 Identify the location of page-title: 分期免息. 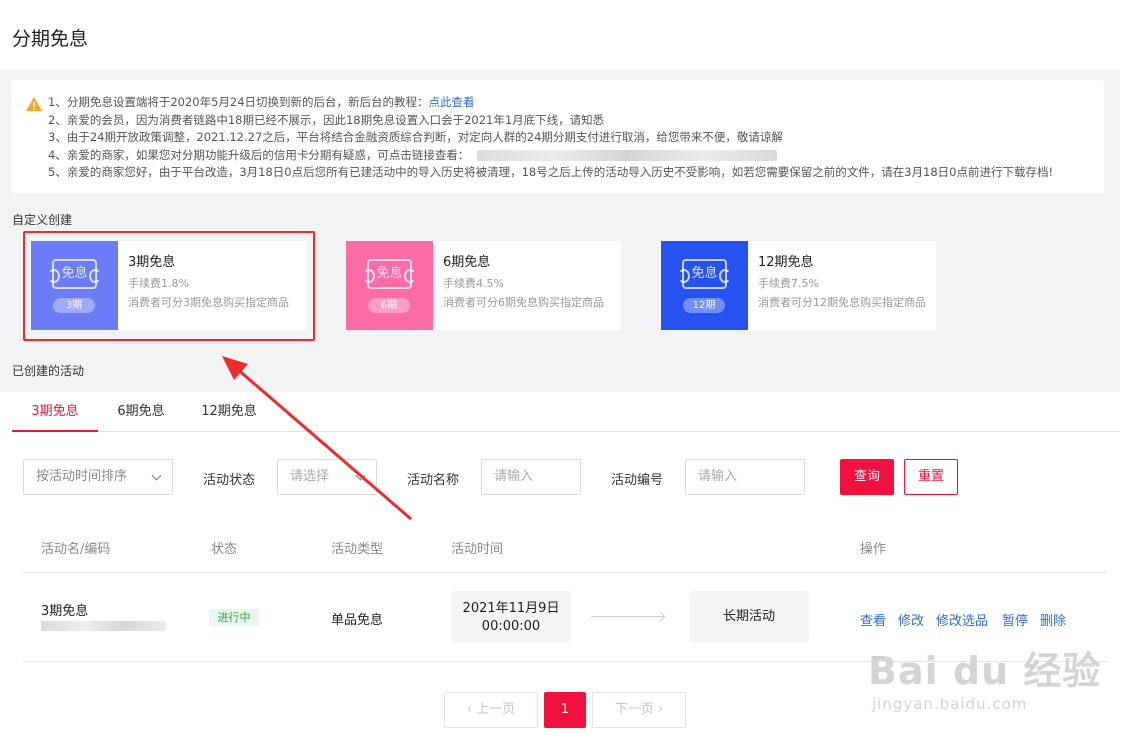
(50, 39).